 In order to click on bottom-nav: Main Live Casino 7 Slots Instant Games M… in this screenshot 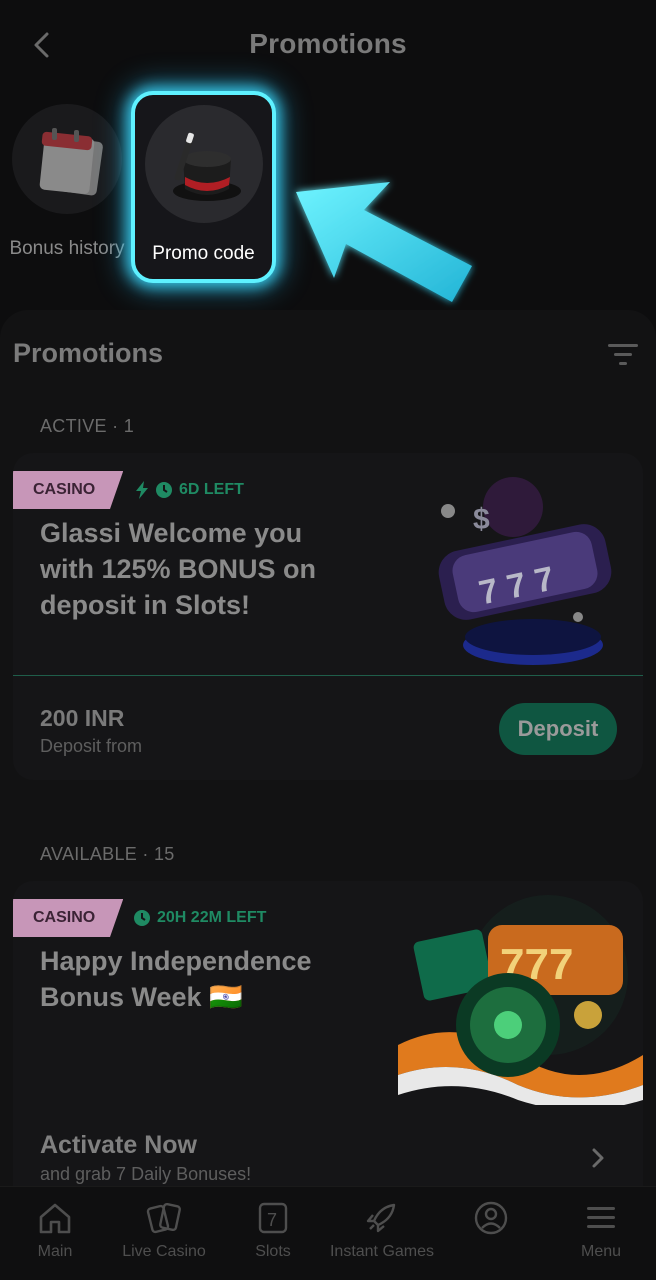, I will do `click(328, 1233)`.